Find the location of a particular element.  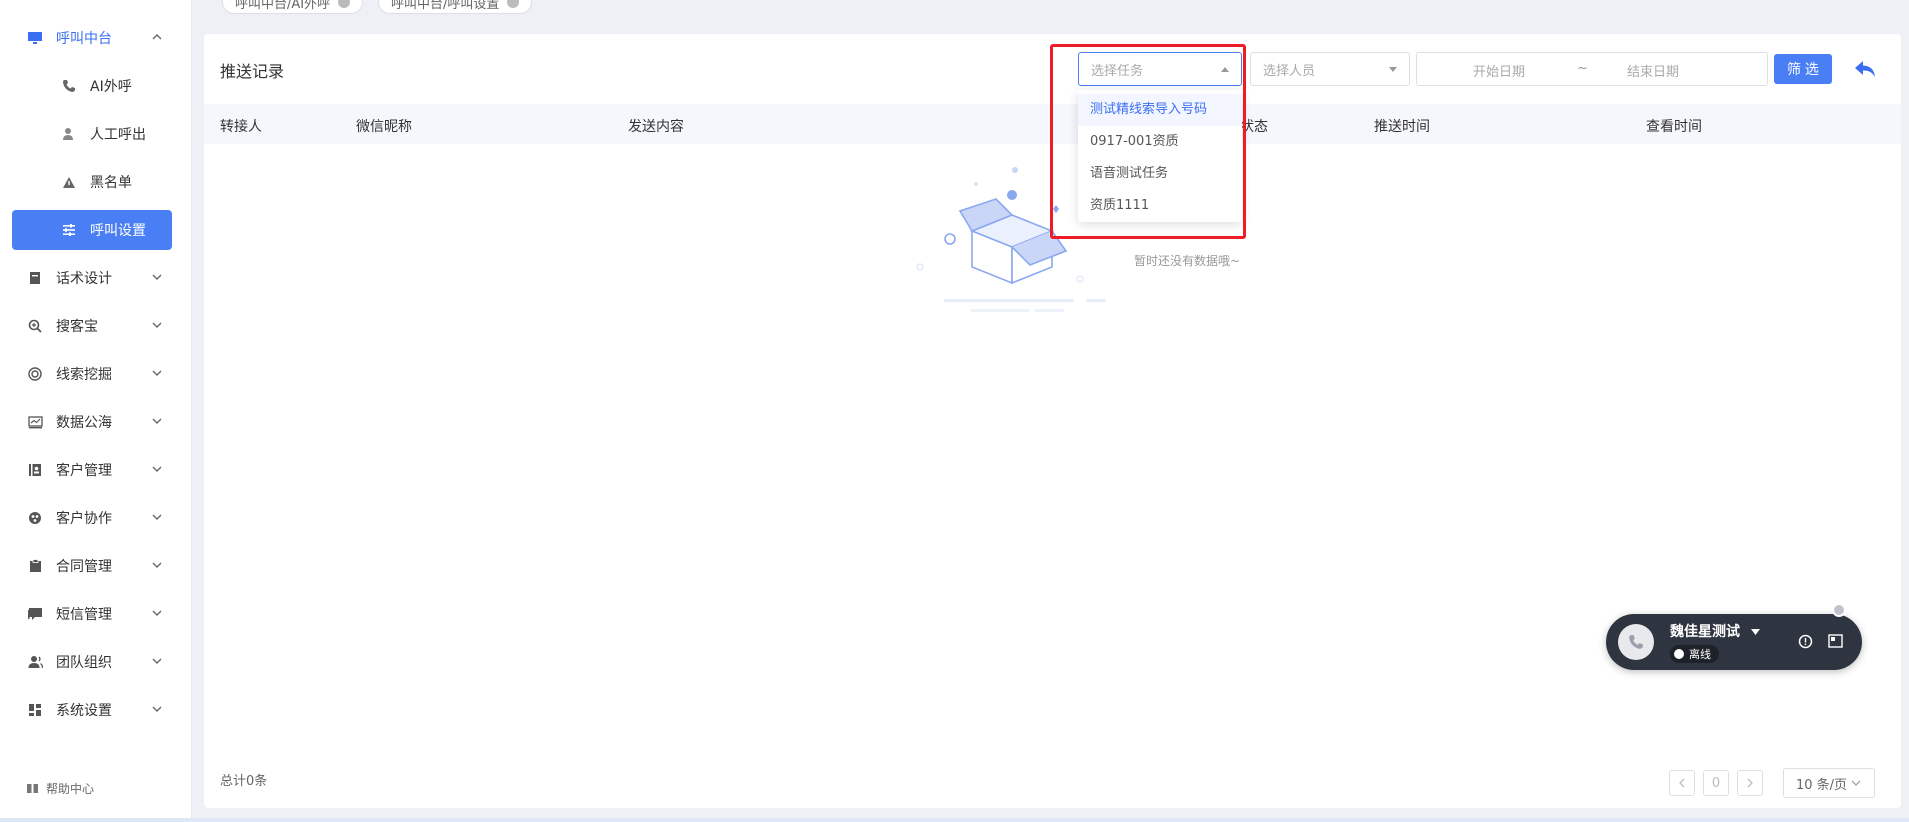

sidebar-item-soukebao: 搜客宝 is located at coordinates (92, 326).